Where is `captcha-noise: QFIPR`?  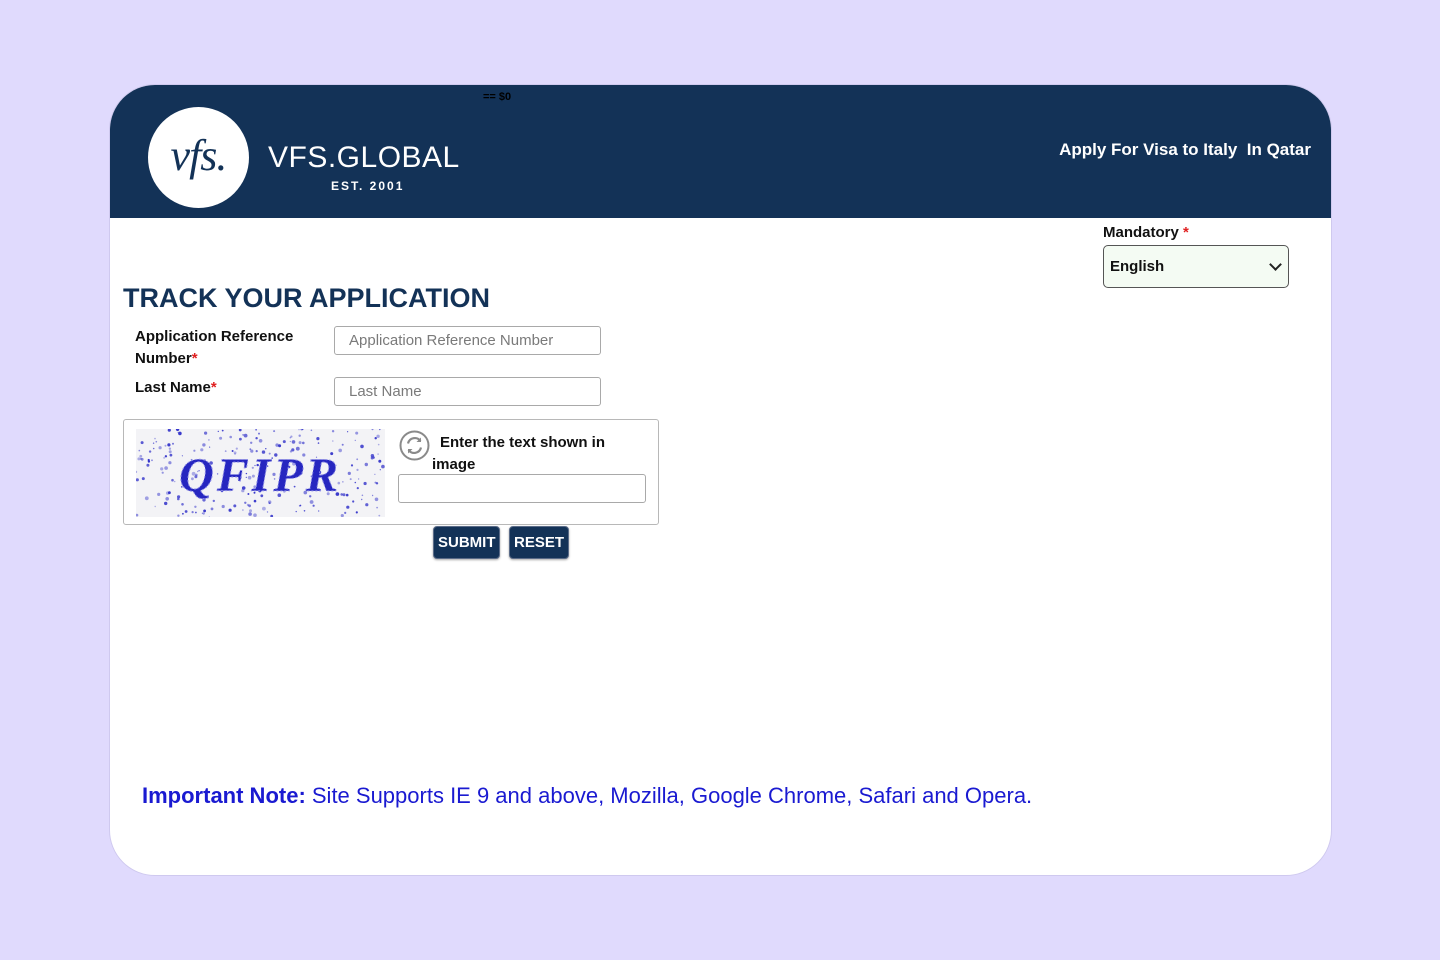 captcha-noise: QFIPR is located at coordinates (260, 473).